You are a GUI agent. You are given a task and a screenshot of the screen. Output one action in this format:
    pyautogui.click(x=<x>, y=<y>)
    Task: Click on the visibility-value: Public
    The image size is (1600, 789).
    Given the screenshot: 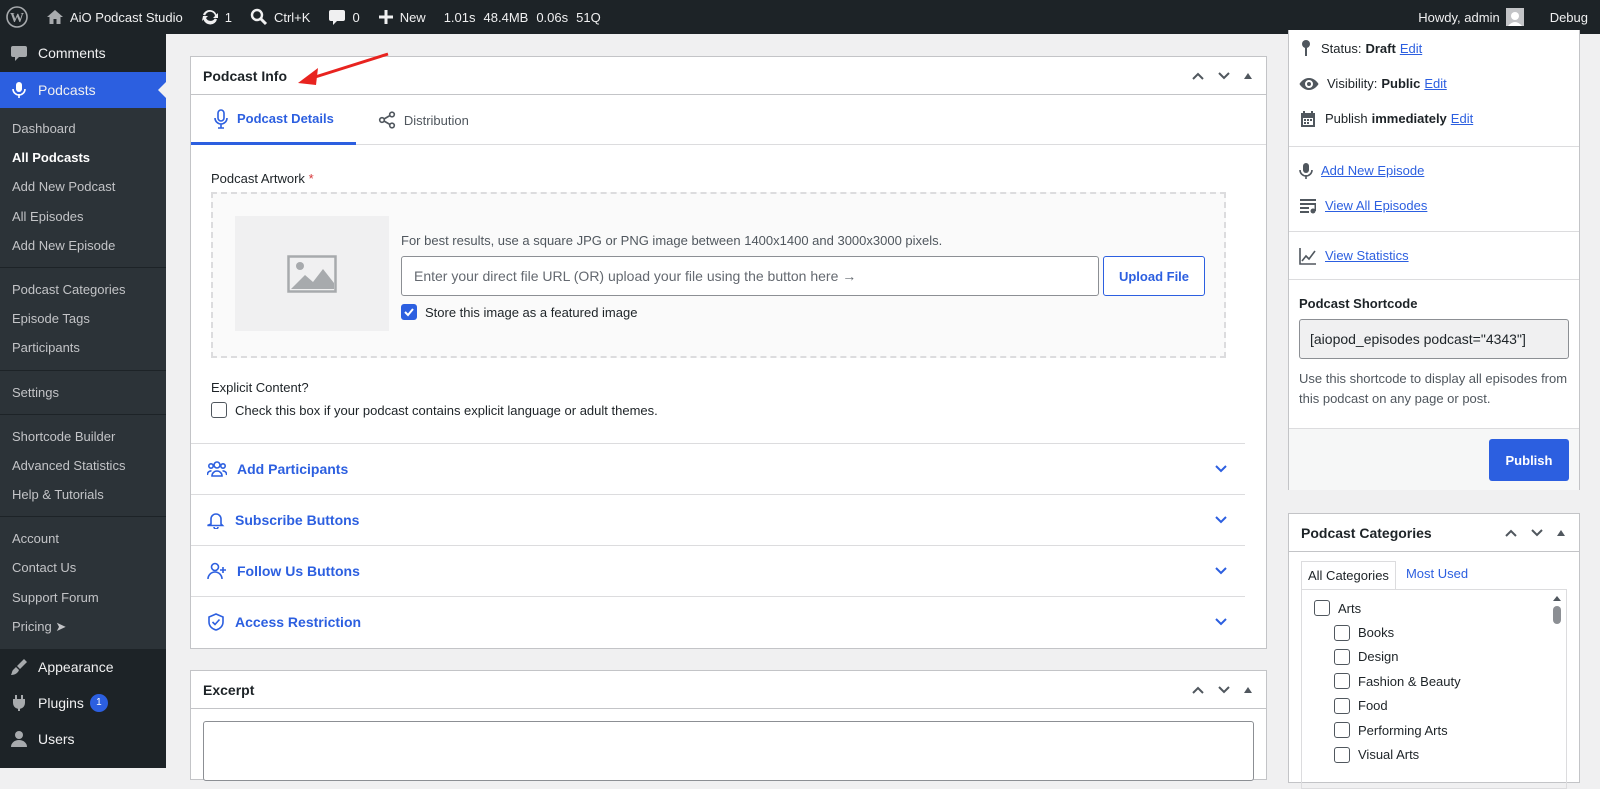 What is the action you would take?
    pyautogui.click(x=1401, y=83)
    